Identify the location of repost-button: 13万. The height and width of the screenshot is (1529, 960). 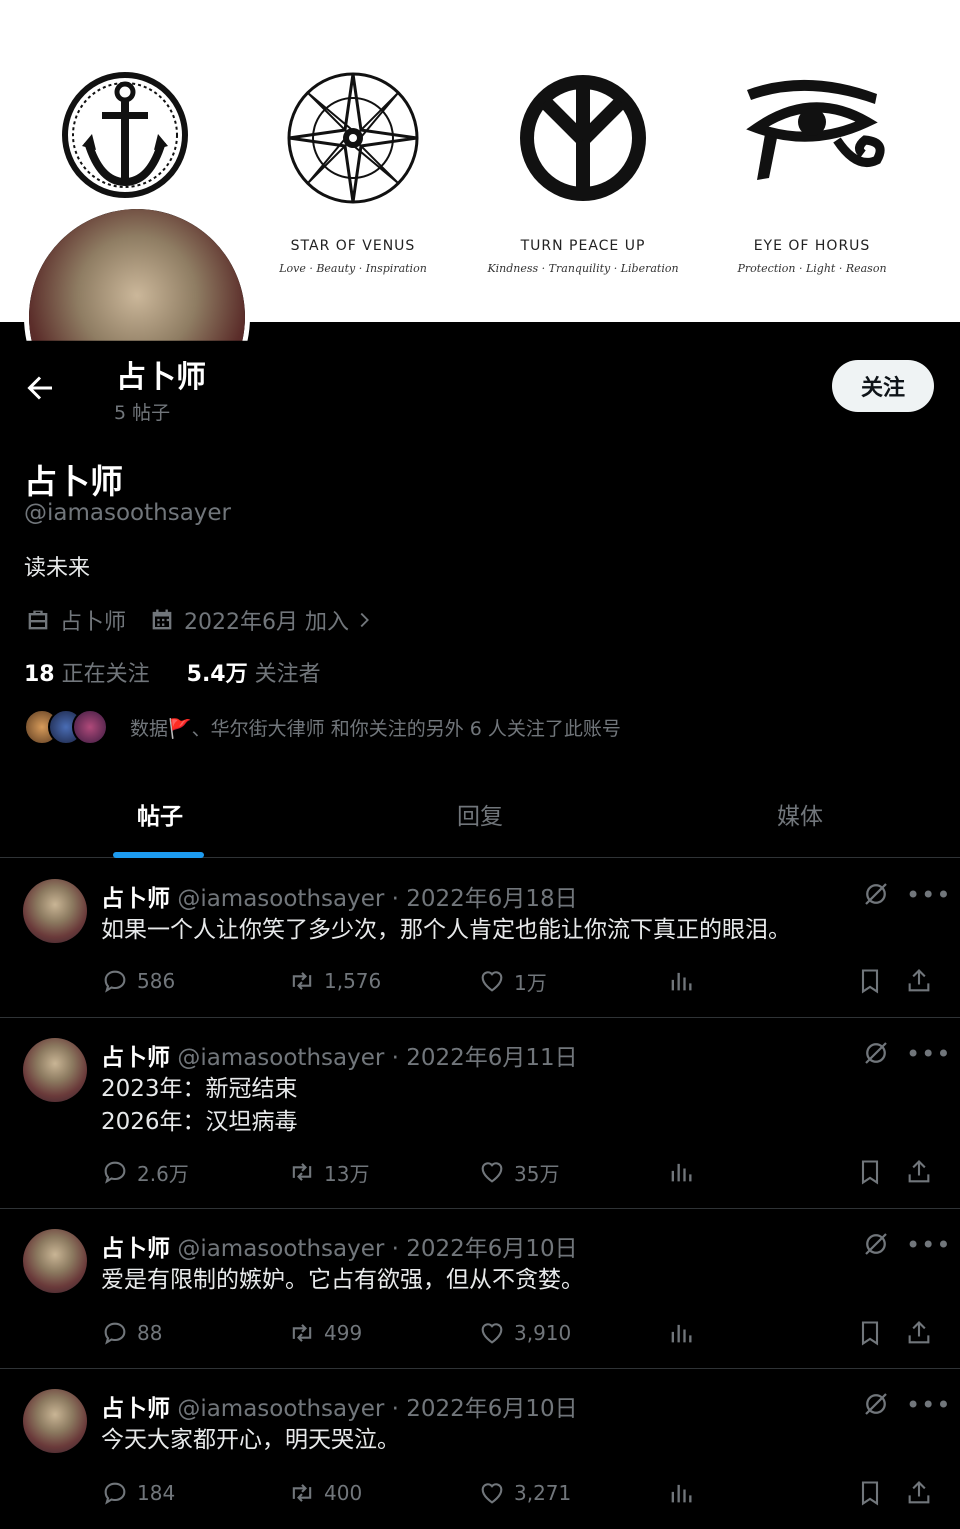
(328, 1172).